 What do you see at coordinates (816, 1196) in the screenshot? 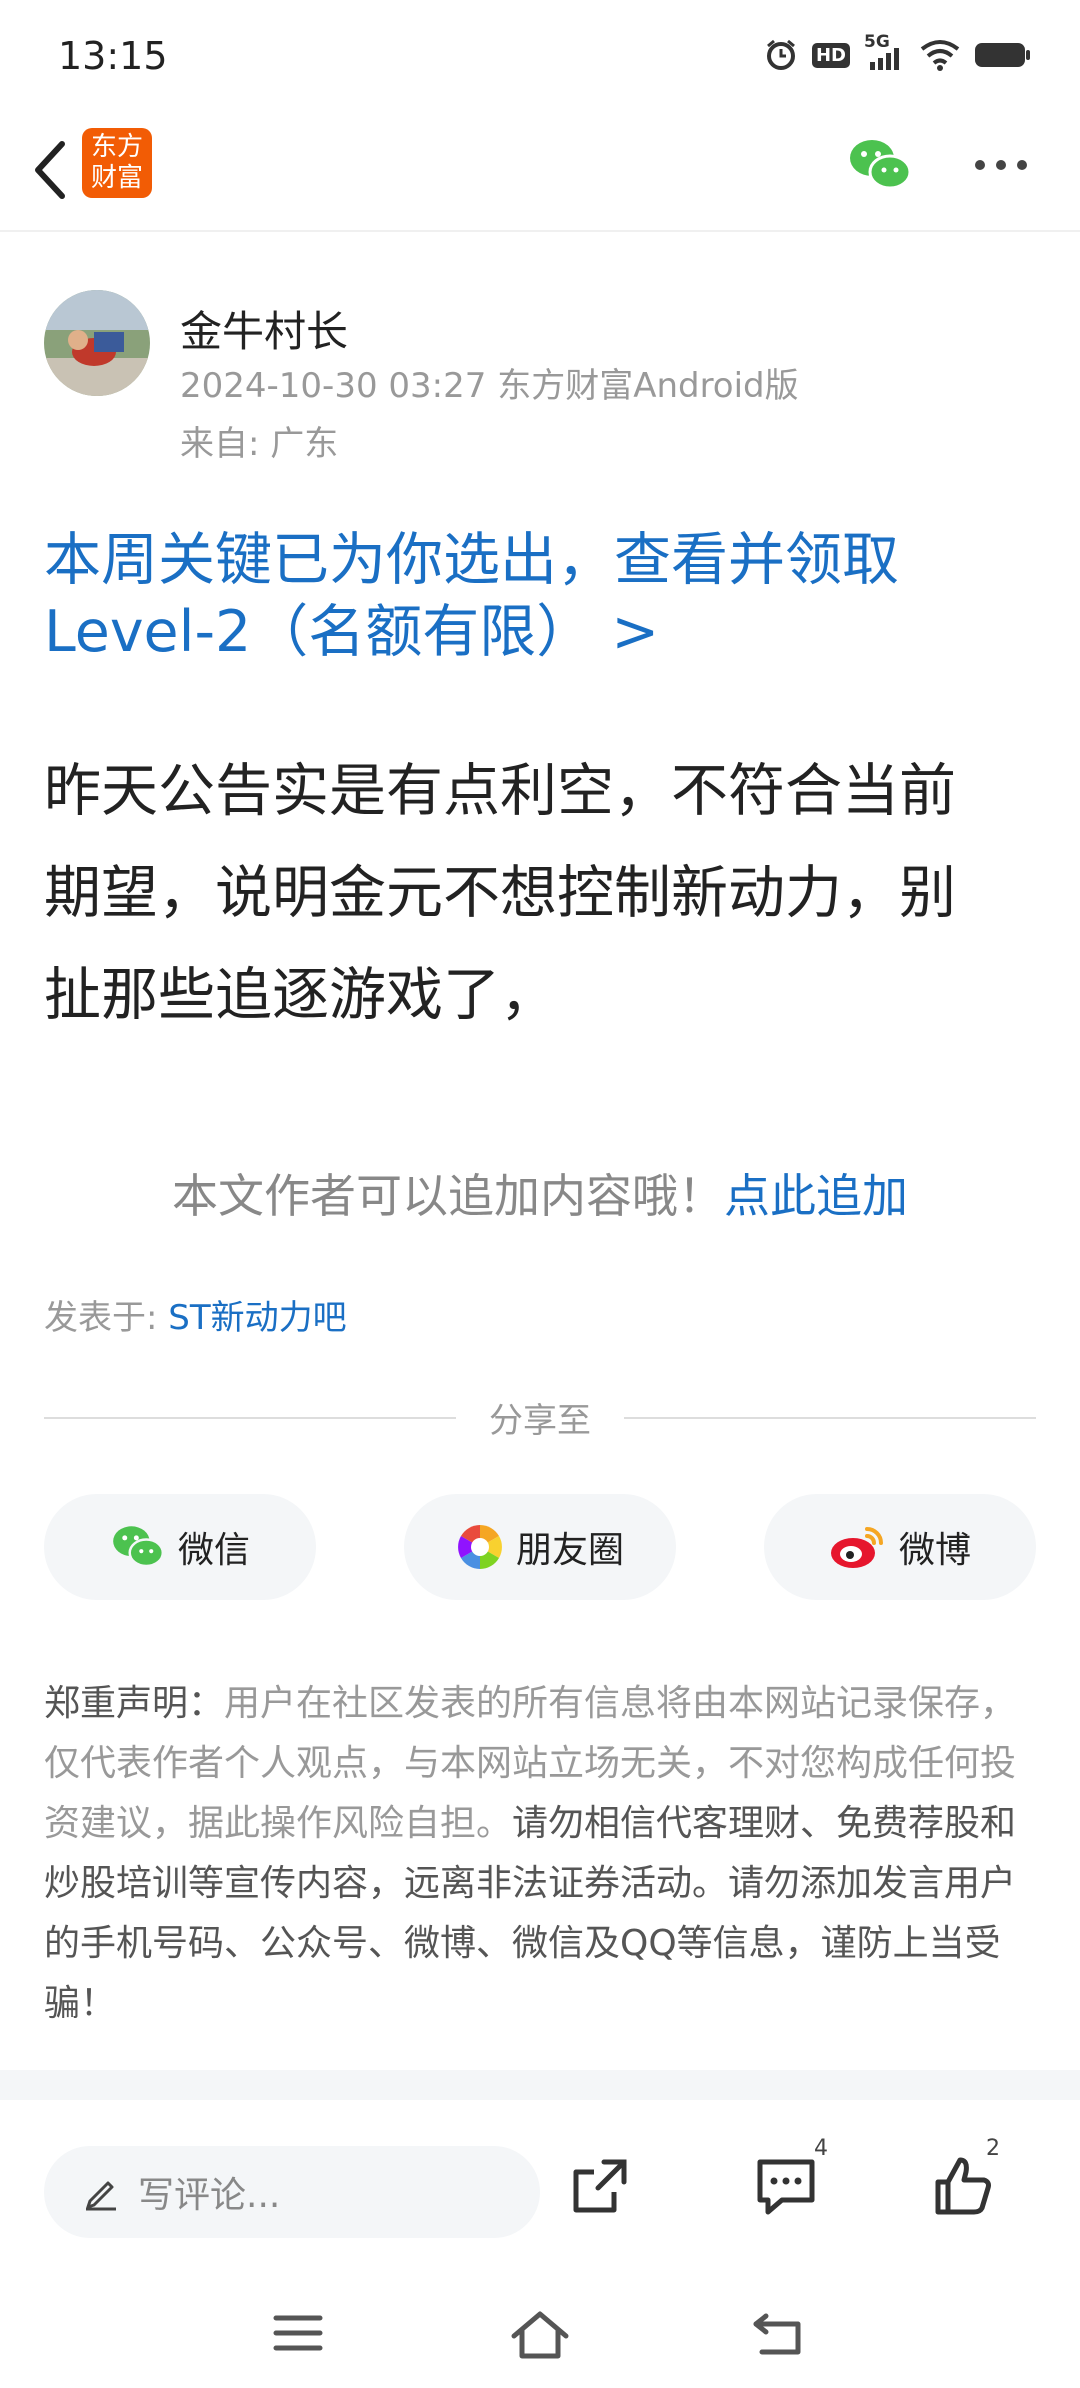
I see `append-link: 点此追加` at bounding box center [816, 1196].